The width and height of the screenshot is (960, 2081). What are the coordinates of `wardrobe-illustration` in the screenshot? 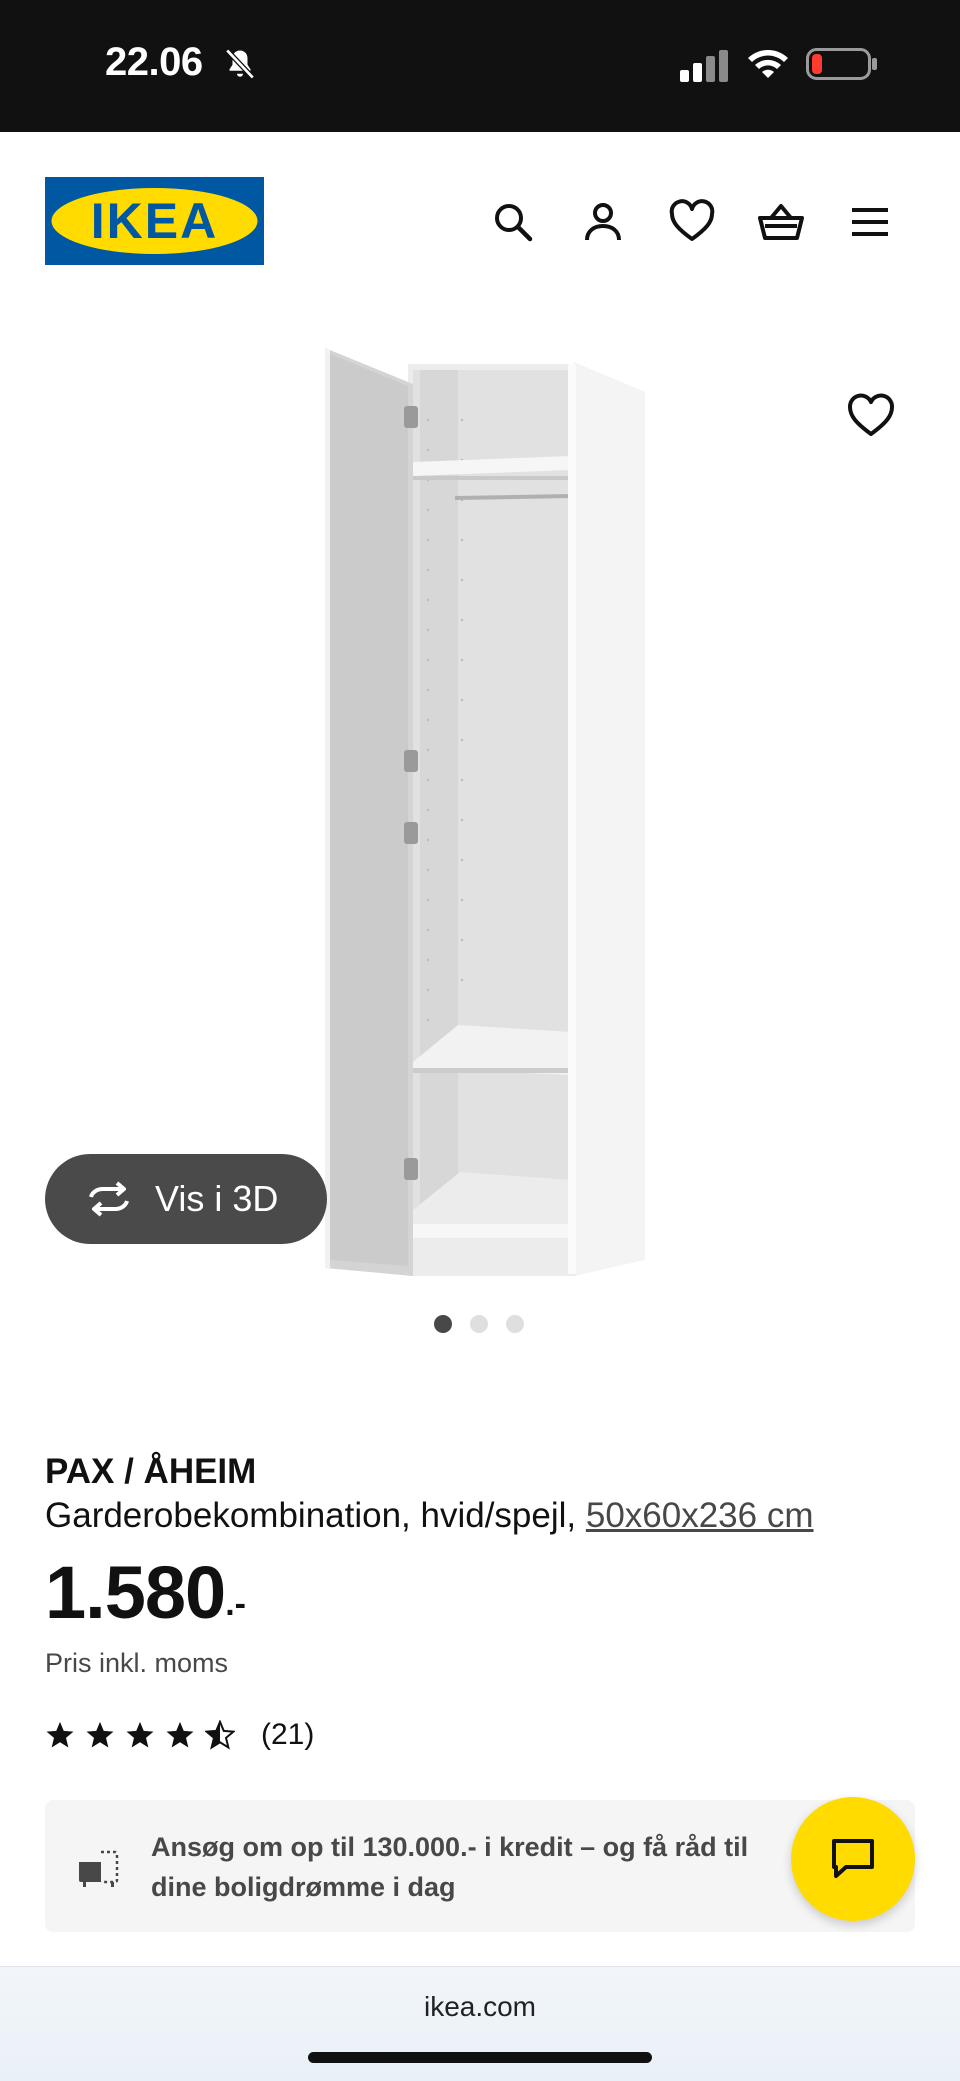 It's located at (485, 812).